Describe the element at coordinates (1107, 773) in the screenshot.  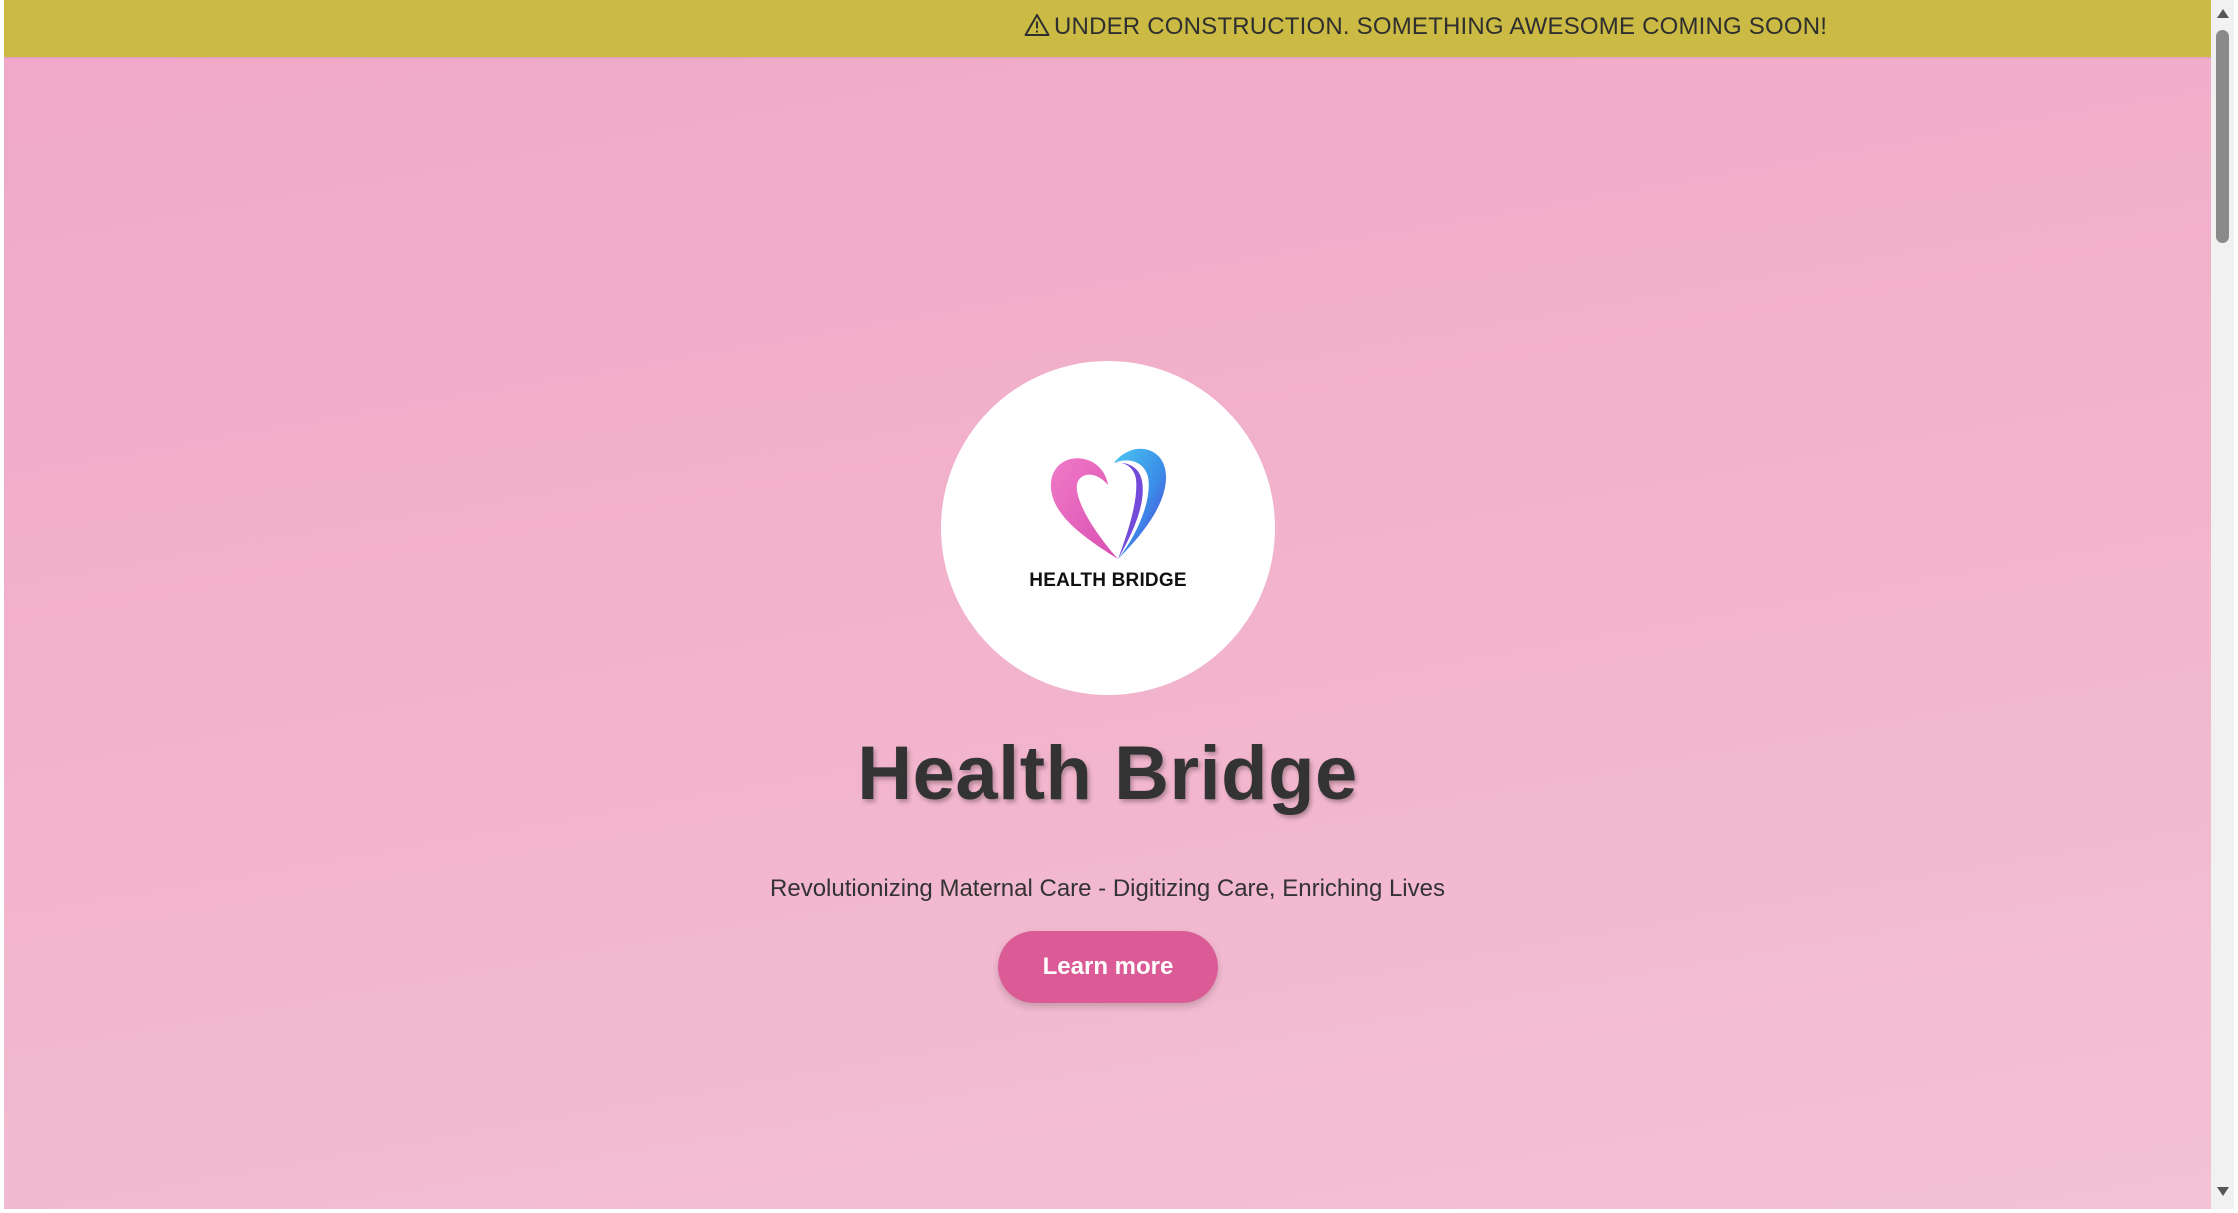
I see `page-title: Health Bridge` at that location.